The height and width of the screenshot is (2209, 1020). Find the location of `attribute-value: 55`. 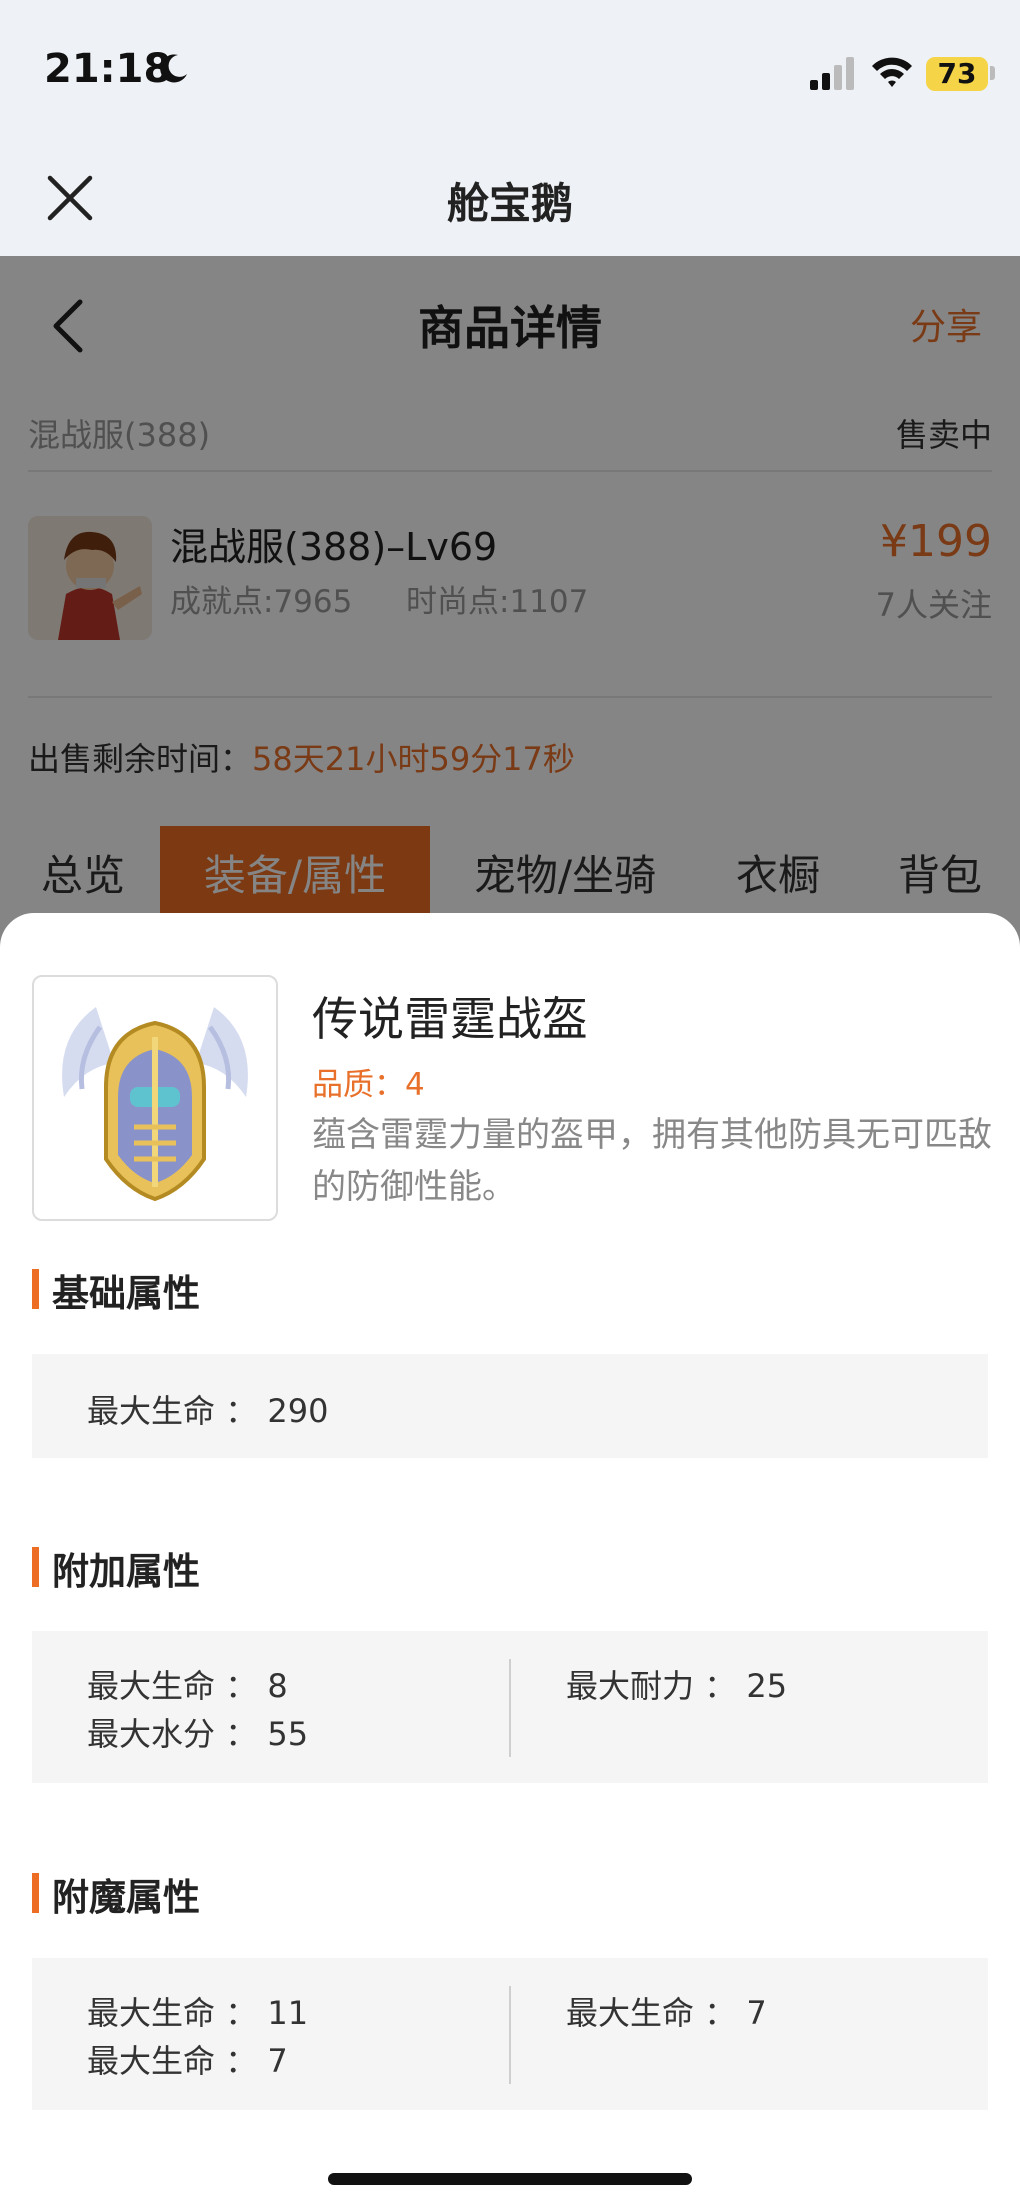

attribute-value: 55 is located at coordinates (288, 1734).